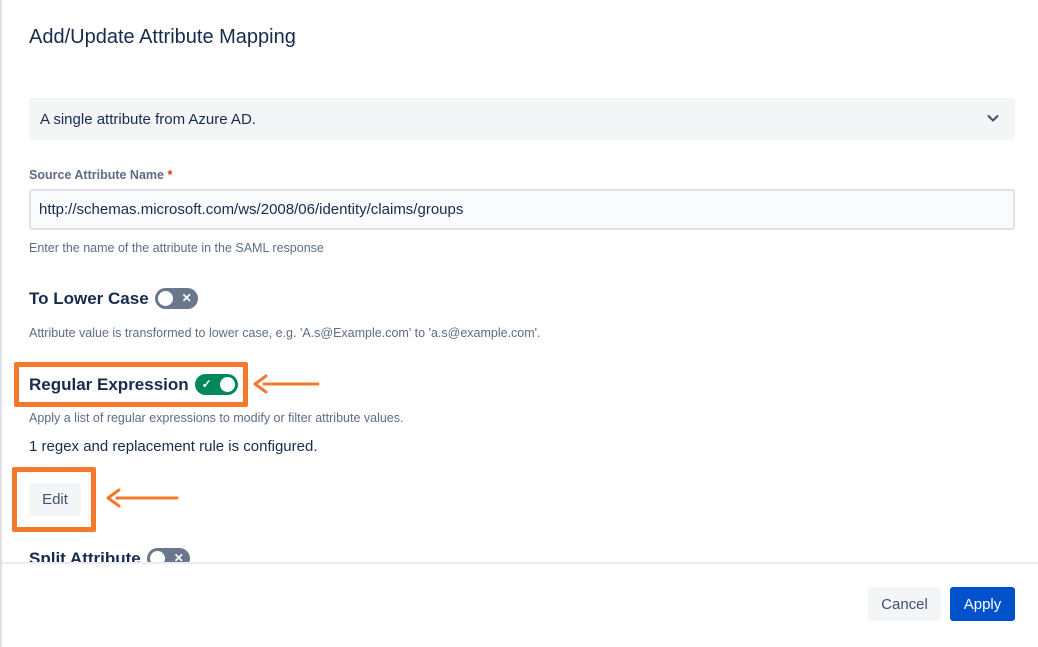  Describe the element at coordinates (904, 604) in the screenshot. I see `cancel-button: Cancel` at that location.